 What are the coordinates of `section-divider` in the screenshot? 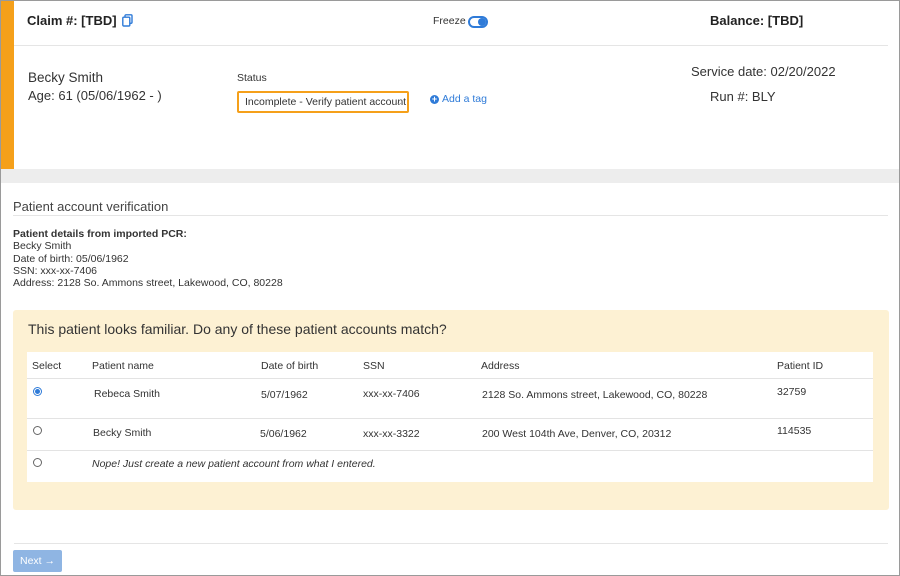 It's located at (450, 215).